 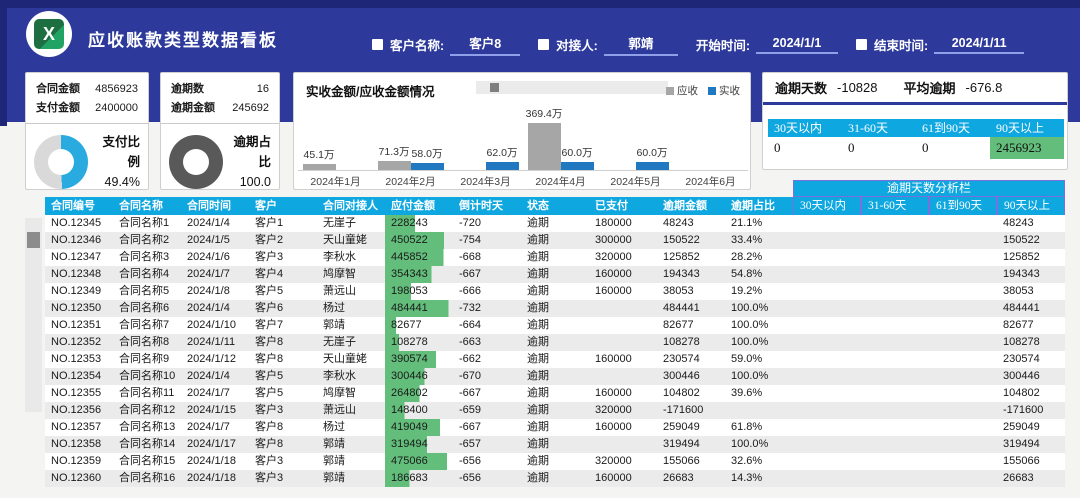 What do you see at coordinates (76, 274) in the screenshot?
I see `cell: NO.12348` at bounding box center [76, 274].